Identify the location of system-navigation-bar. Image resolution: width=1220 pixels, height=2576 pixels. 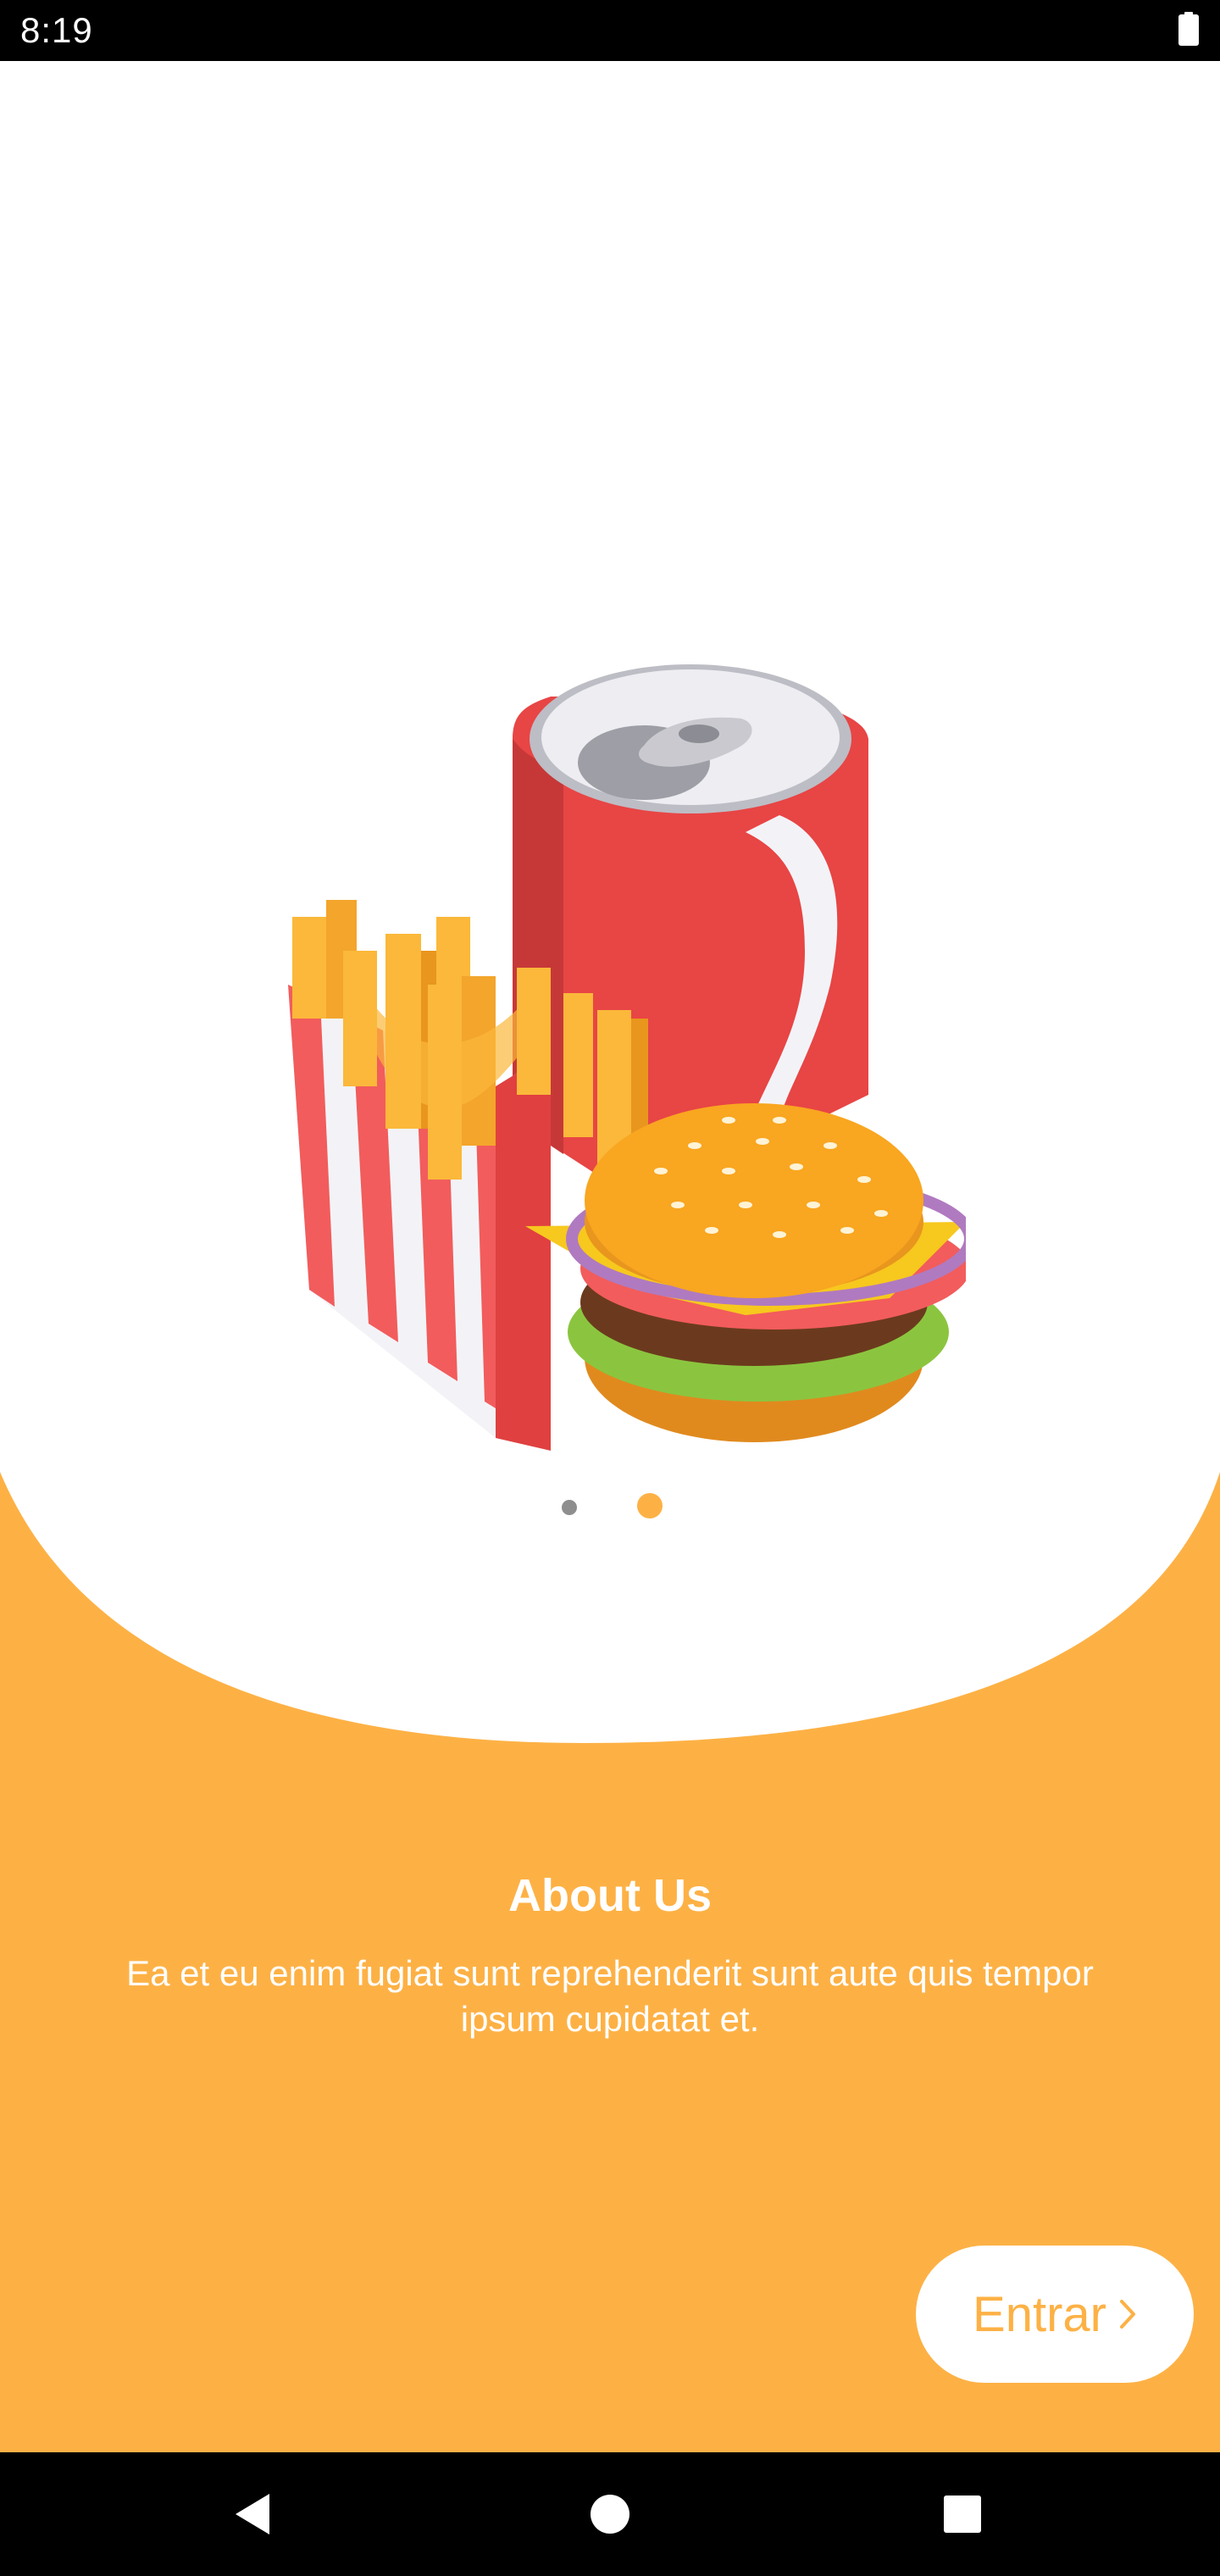
(610, 2514).